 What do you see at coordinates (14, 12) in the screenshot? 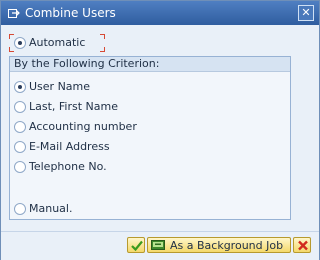
I see `combine-users-icon` at bounding box center [14, 12].